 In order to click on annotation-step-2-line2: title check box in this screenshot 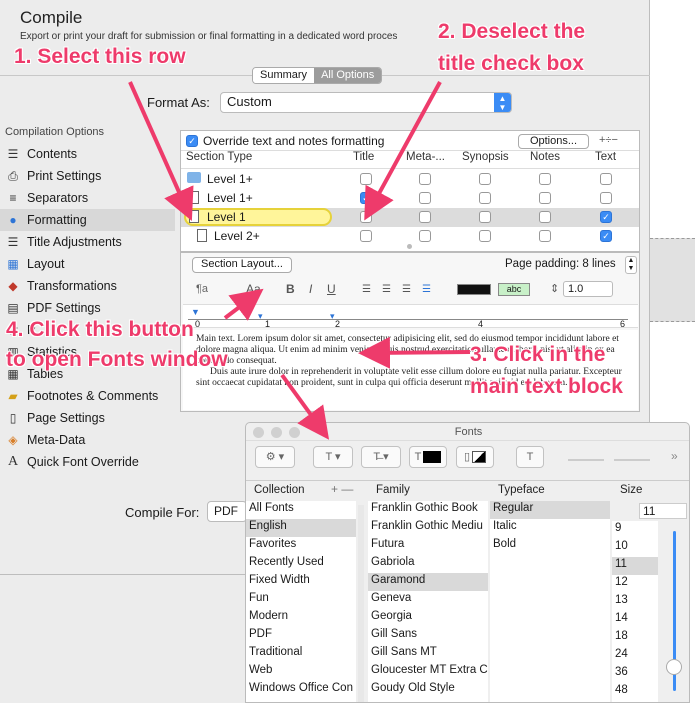, I will do `click(511, 63)`.